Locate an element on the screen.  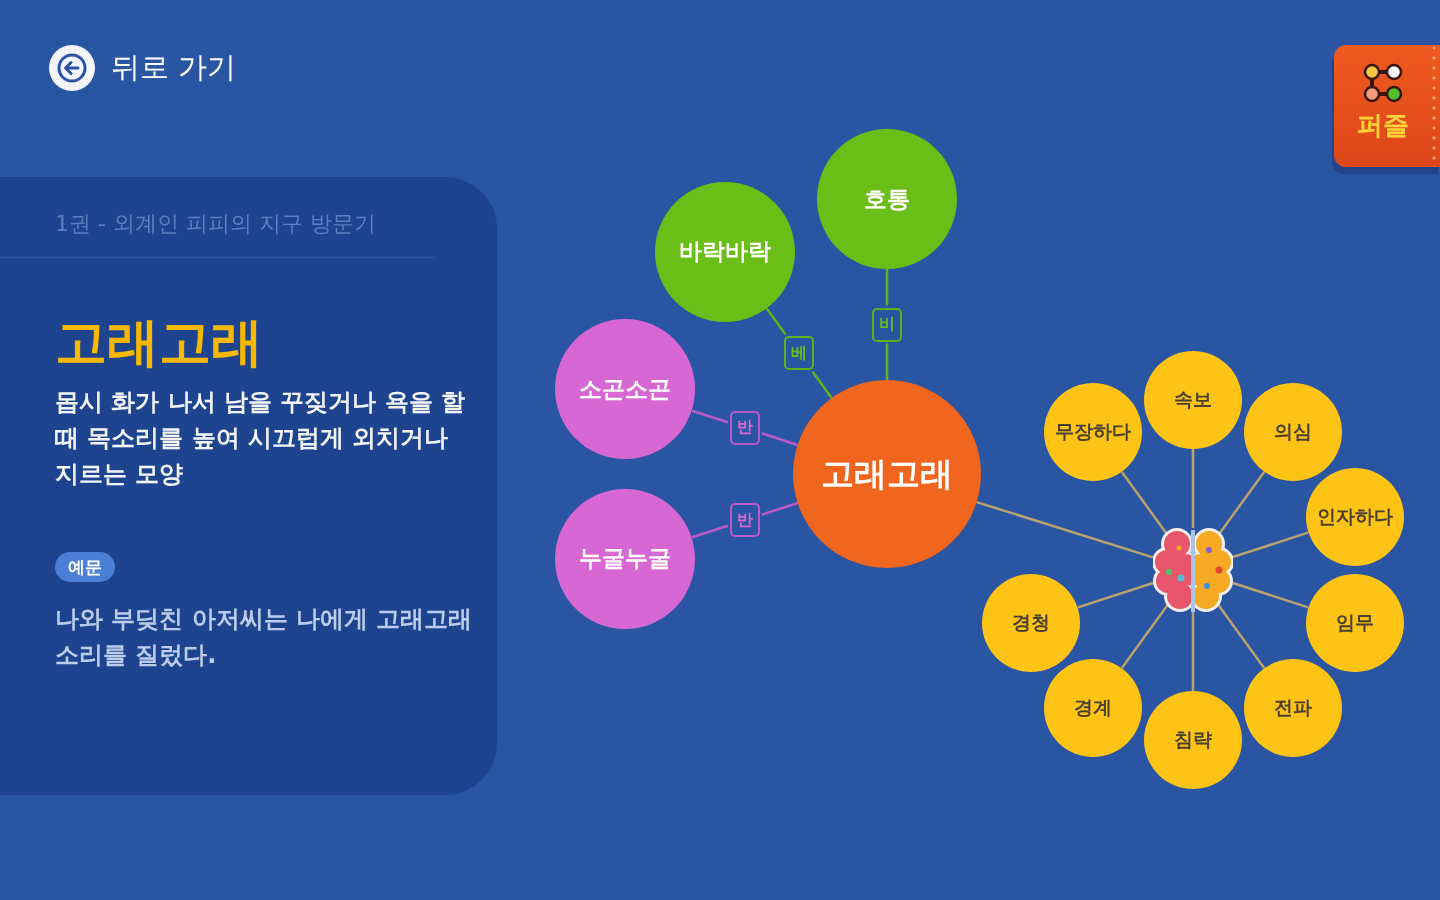
topic-word-node: 속보 is located at coordinates (1193, 400).